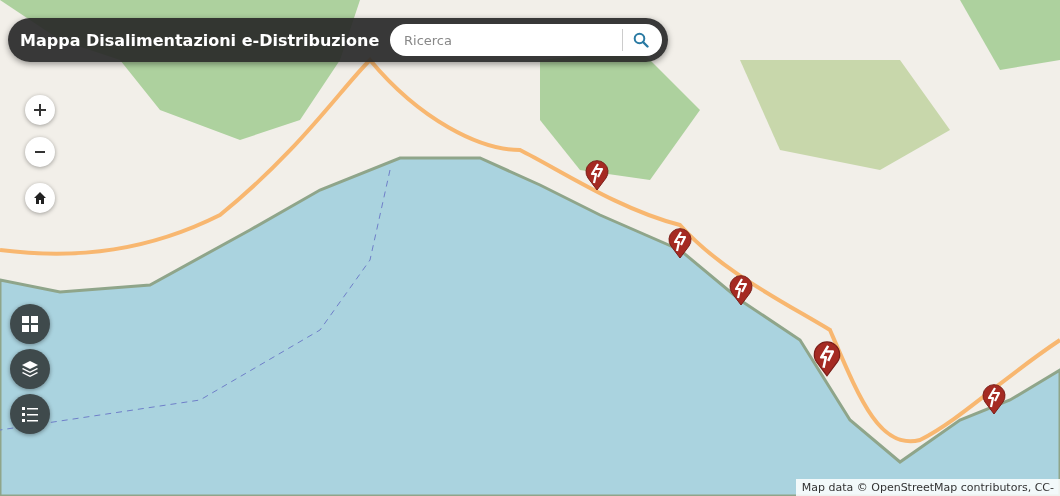  I want to click on search-icon, so click(640, 40).